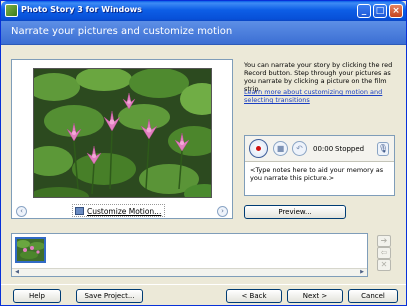 The height and width of the screenshot is (306, 407). What do you see at coordinates (396, 11) in the screenshot?
I see `close-button: ×` at bounding box center [396, 11].